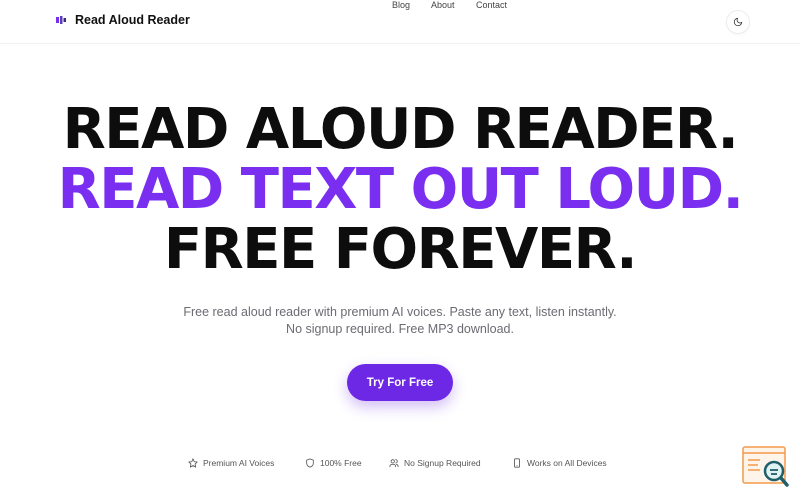 This screenshot has width=800, height=500. I want to click on feature-item-all-devices: Works on All Devices, so click(559, 463).